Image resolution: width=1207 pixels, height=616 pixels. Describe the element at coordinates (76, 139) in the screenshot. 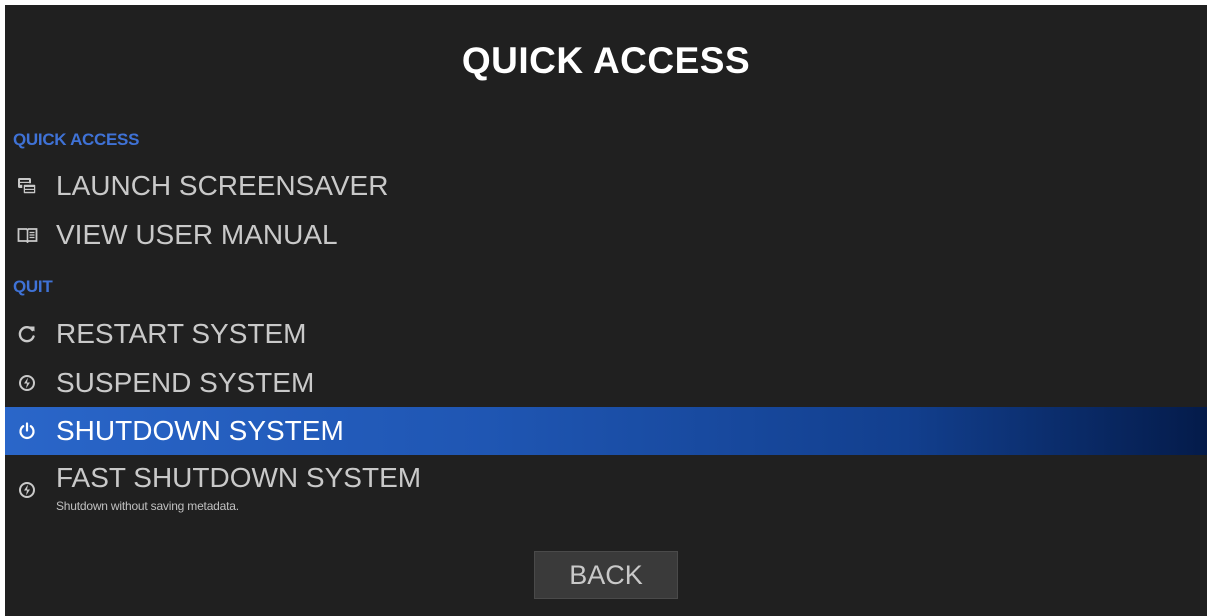

I see `section-label-quick-access: QUICK ACCESS` at that location.